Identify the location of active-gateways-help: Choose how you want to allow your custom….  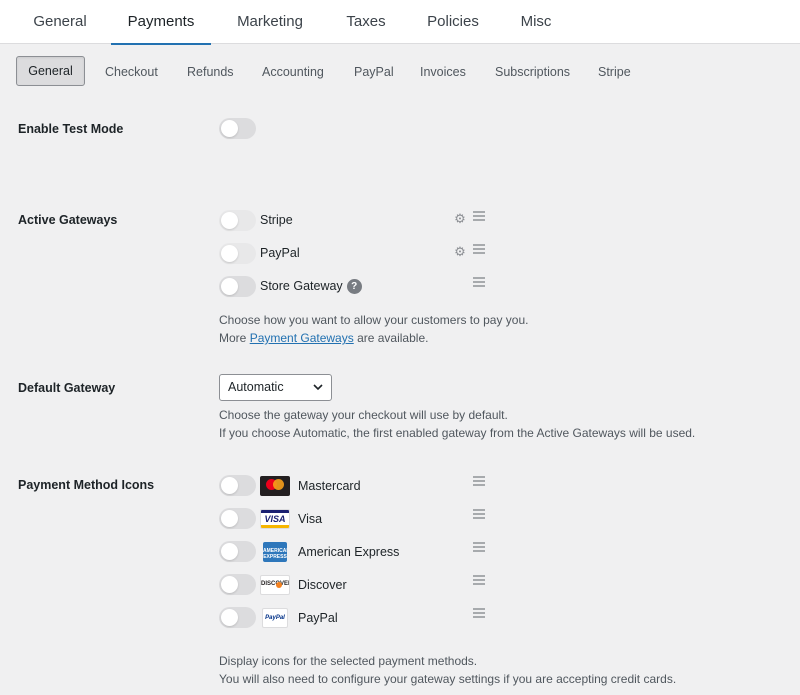
(374, 329).